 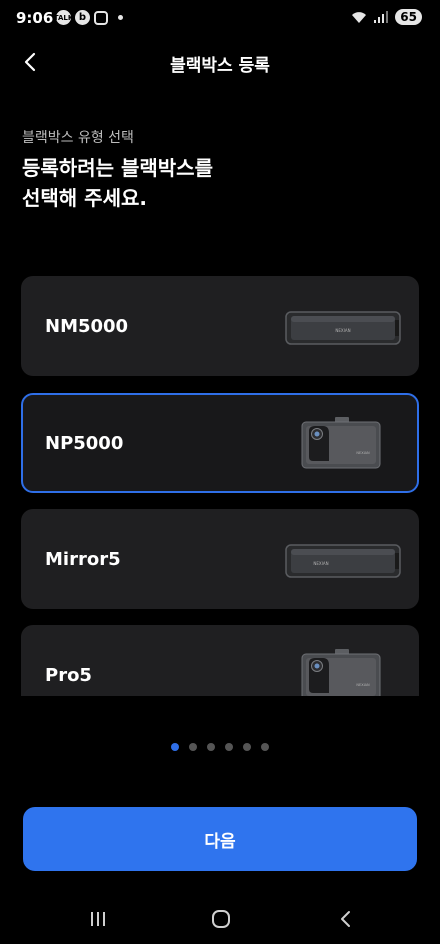 I want to click on talk-icon: TALK, so click(x=63, y=17).